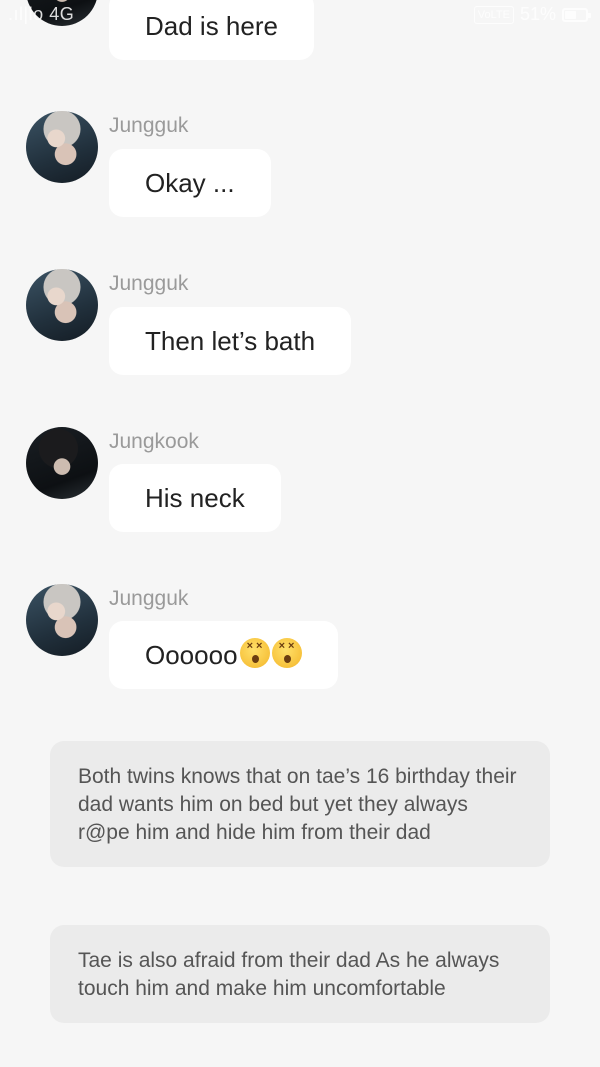  Describe the element at coordinates (154, 441) in the screenshot. I see `sender-name: Jungkook` at that location.